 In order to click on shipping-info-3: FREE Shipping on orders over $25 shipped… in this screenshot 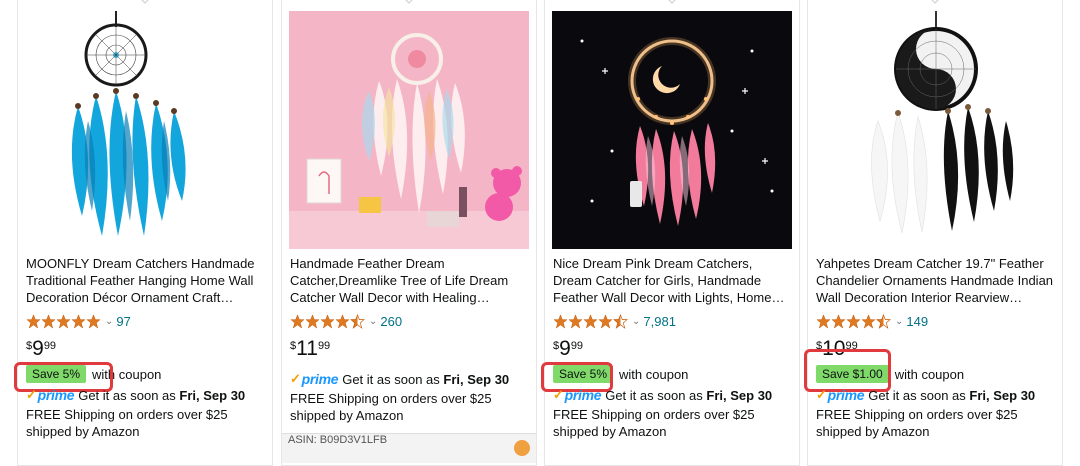, I will do `click(654, 423)`.